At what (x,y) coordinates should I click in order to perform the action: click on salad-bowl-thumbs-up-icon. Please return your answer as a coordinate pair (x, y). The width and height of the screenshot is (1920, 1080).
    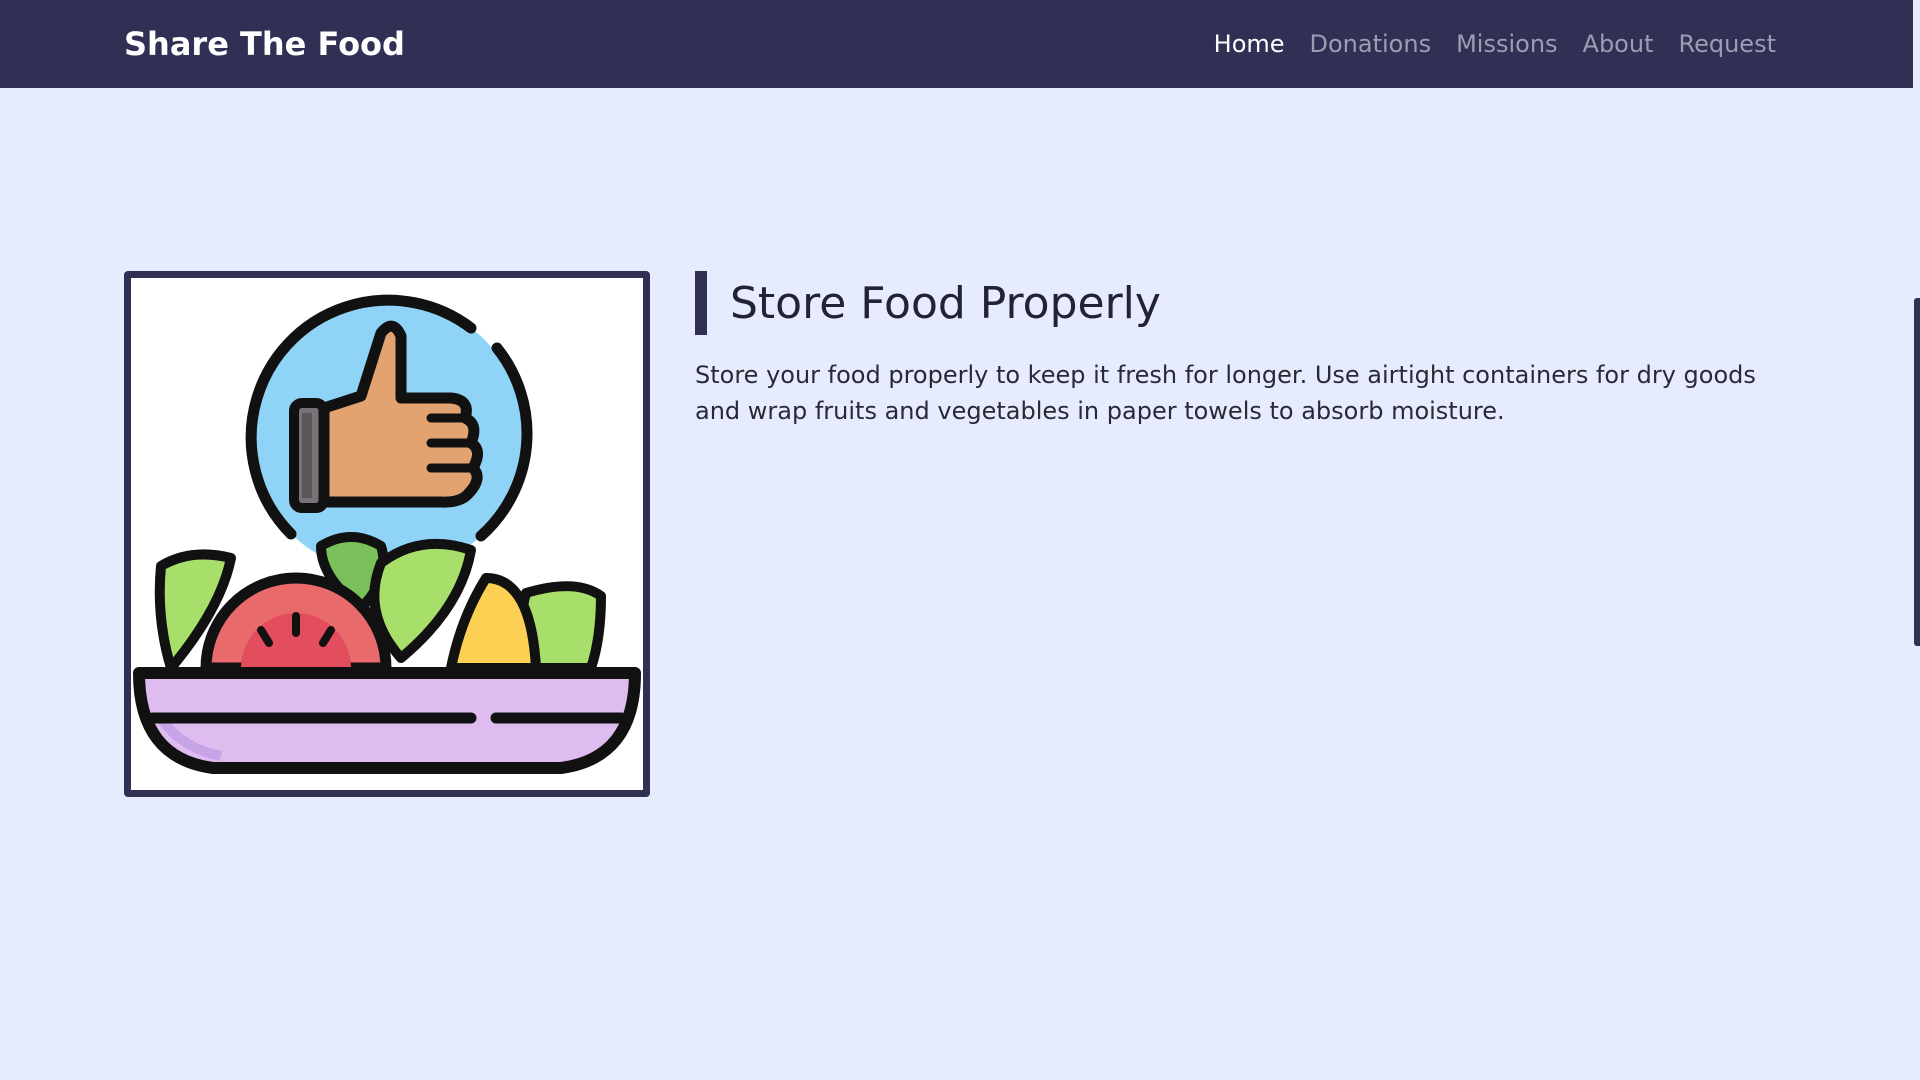
    Looking at the image, I should click on (387, 534).